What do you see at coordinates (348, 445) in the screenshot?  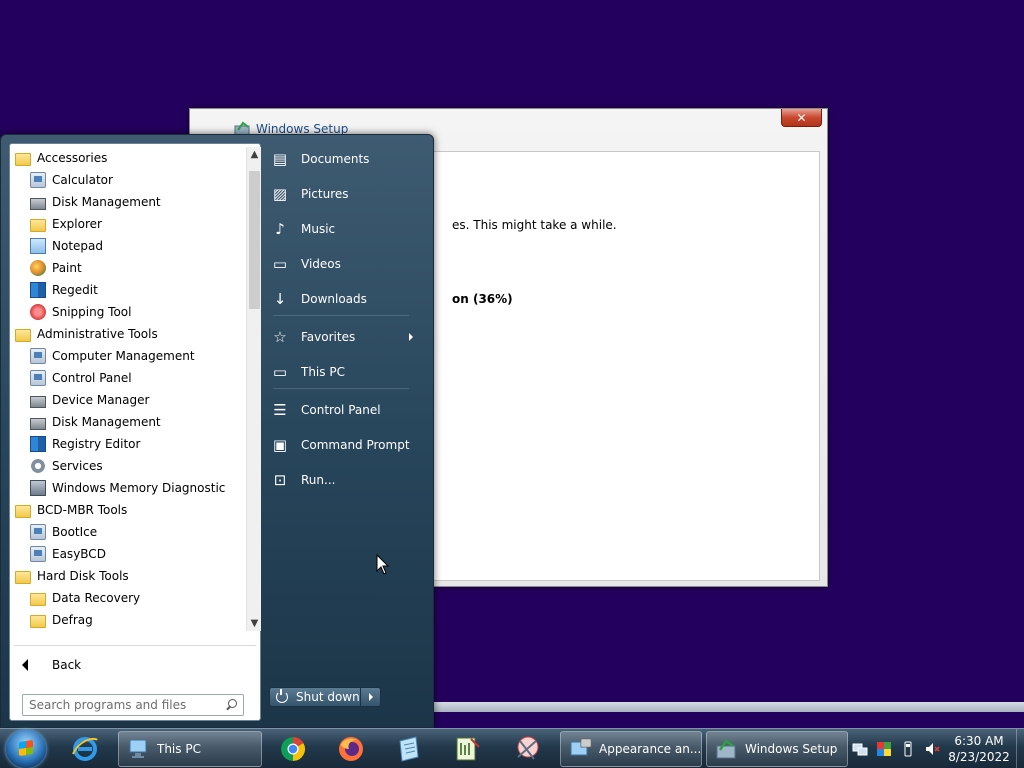 I see `place-item: ▣ Command Prompt` at bounding box center [348, 445].